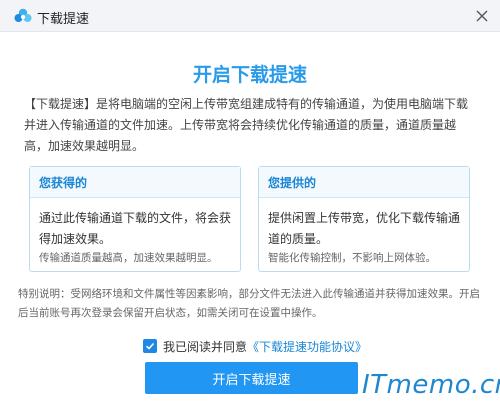  What do you see at coordinates (23, 15) in the screenshot?
I see `cloud-icon` at bounding box center [23, 15].